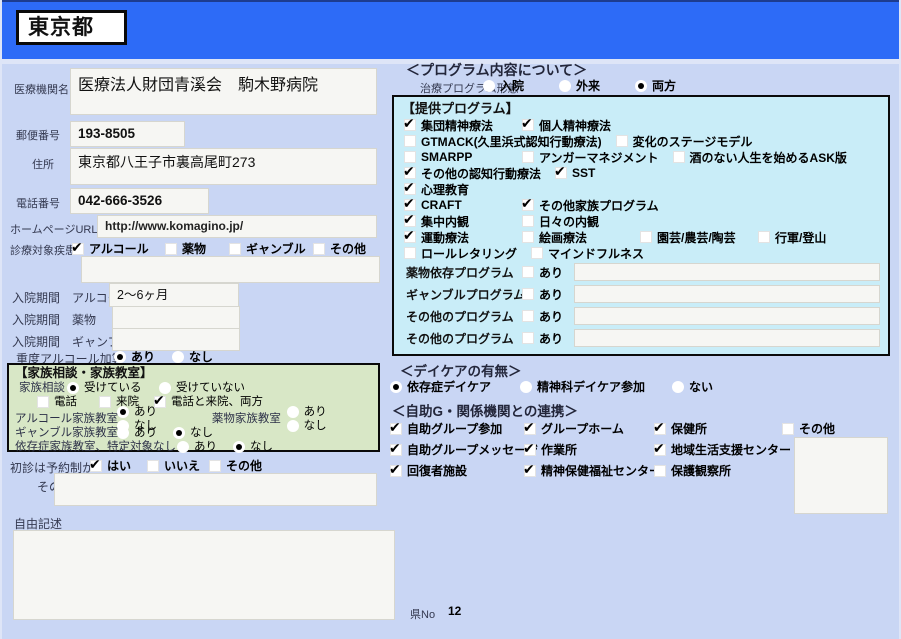 Image resolution: width=901 pixels, height=639 pixels. Describe the element at coordinates (673, 85) in the screenshot. I see `radio-option: 両方` at that location.